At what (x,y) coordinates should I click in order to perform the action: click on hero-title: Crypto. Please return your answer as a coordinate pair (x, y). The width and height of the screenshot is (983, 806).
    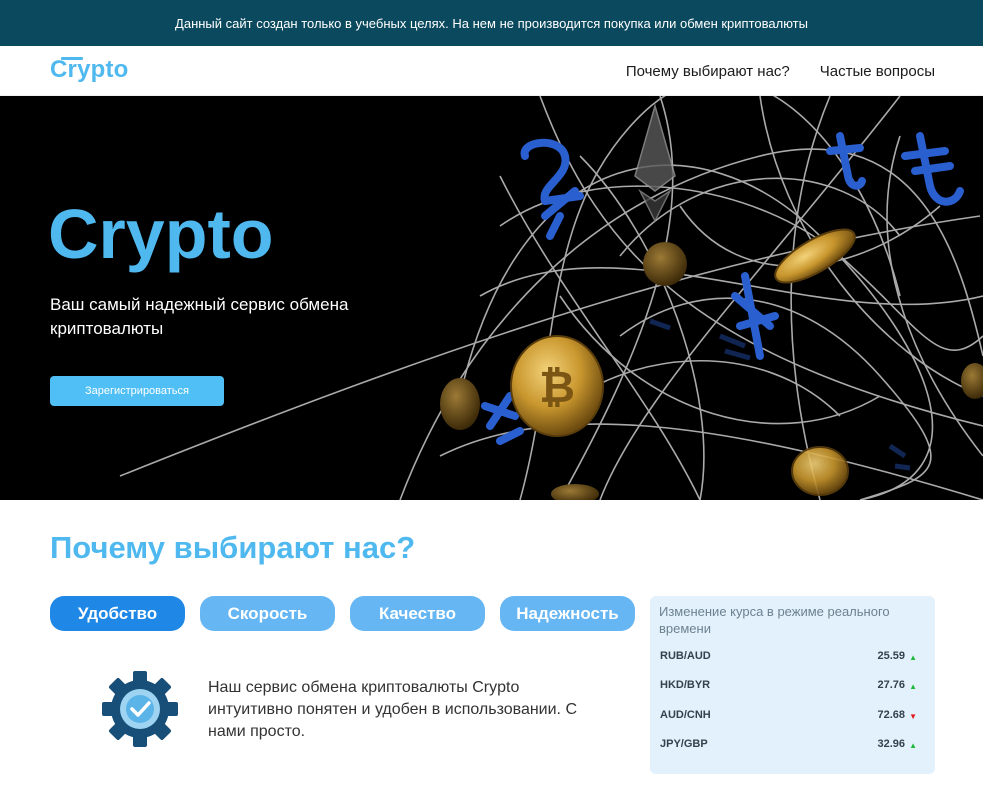
    Looking at the image, I should click on (161, 234).